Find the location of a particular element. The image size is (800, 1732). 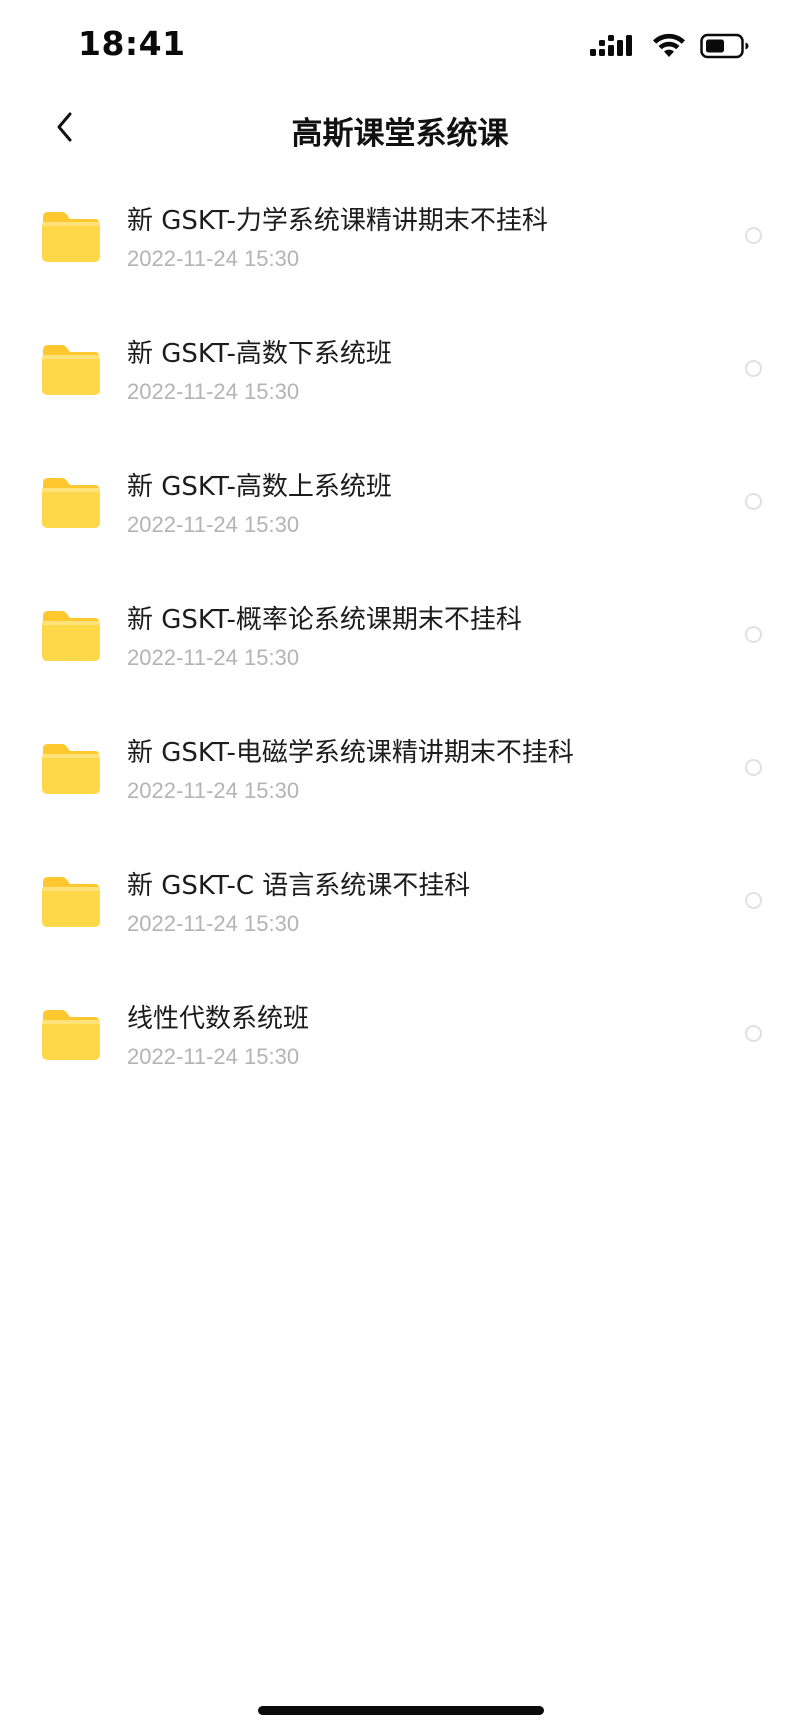

status-icons is located at coordinates (670, 46).